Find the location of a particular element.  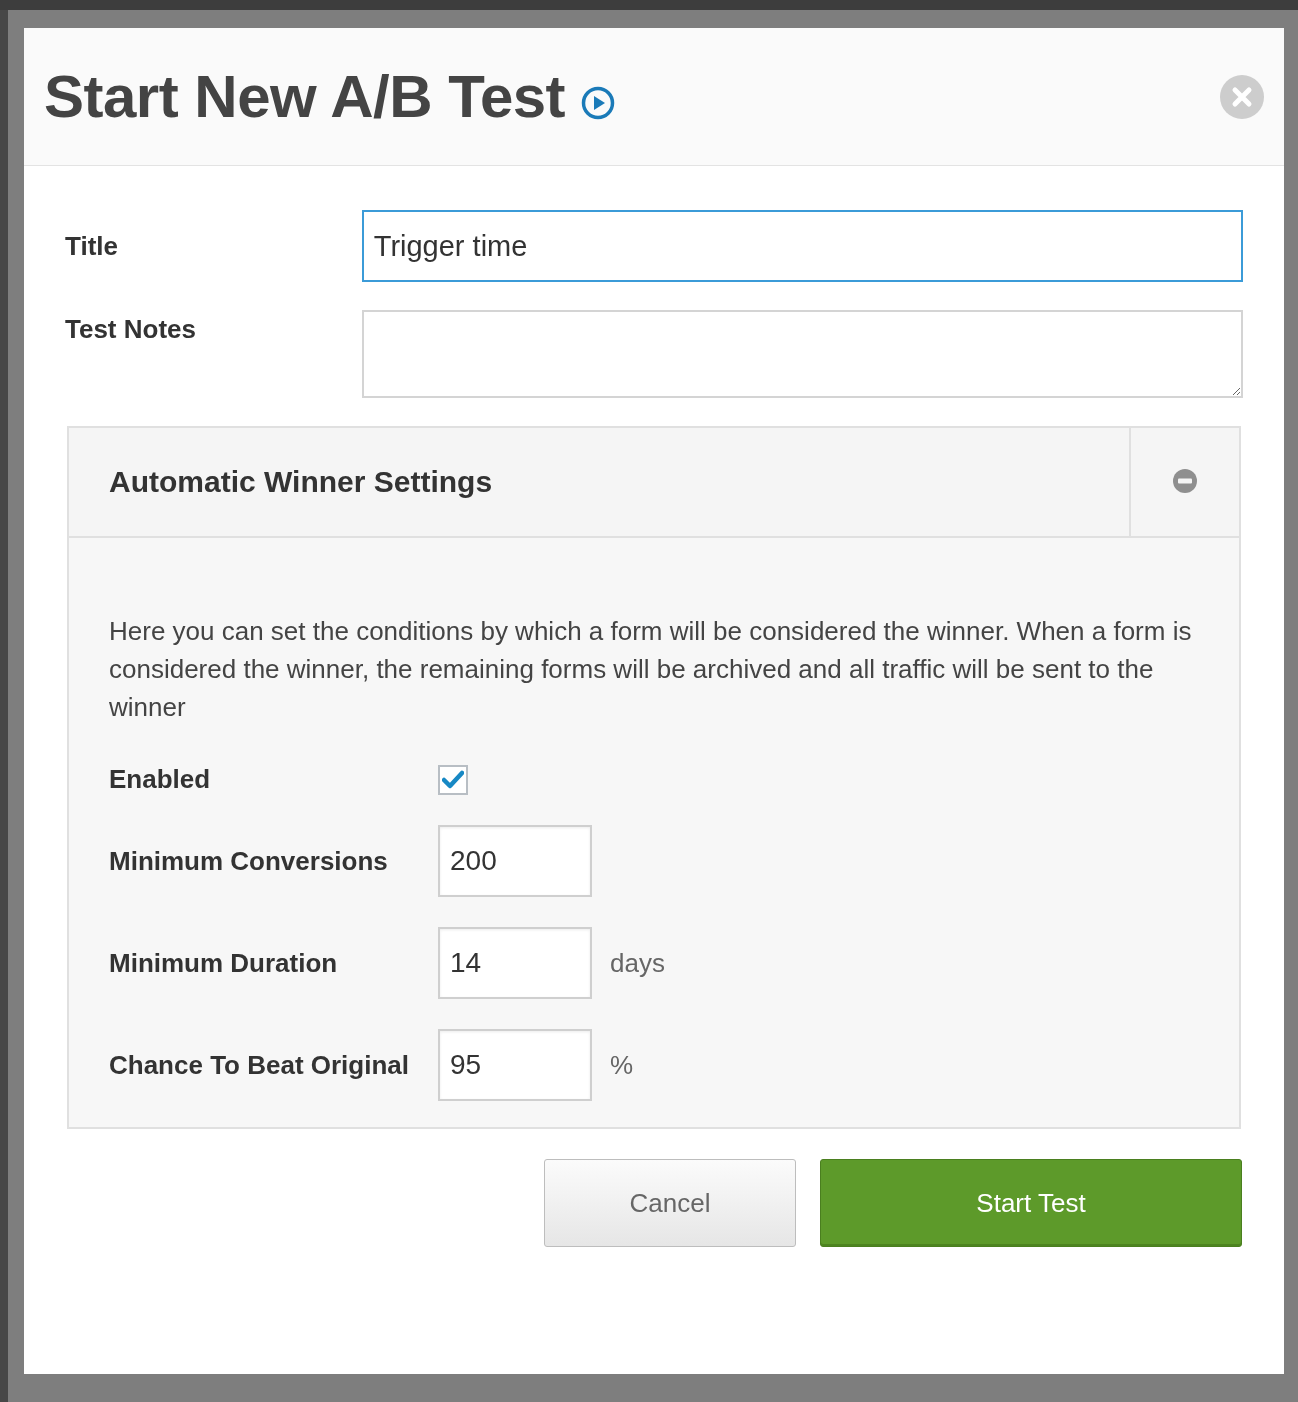

panel-title: Automatic Winner Settings is located at coordinates (301, 482).